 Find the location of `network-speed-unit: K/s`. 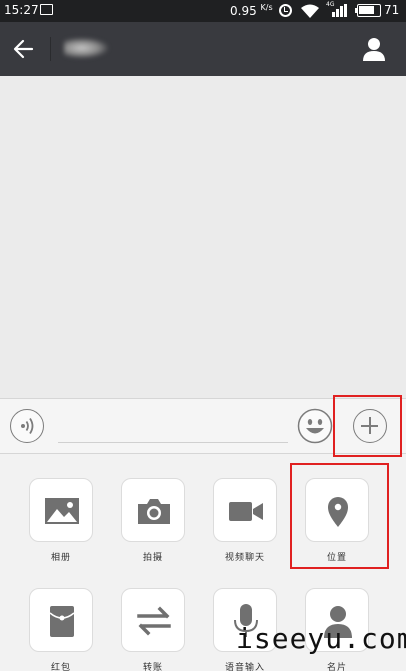

network-speed-unit: K/s is located at coordinates (266, 7).